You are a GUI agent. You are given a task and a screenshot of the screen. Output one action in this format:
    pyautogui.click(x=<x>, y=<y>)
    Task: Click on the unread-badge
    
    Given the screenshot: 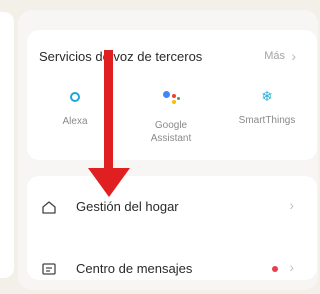 What is the action you would take?
    pyautogui.click(x=275, y=269)
    